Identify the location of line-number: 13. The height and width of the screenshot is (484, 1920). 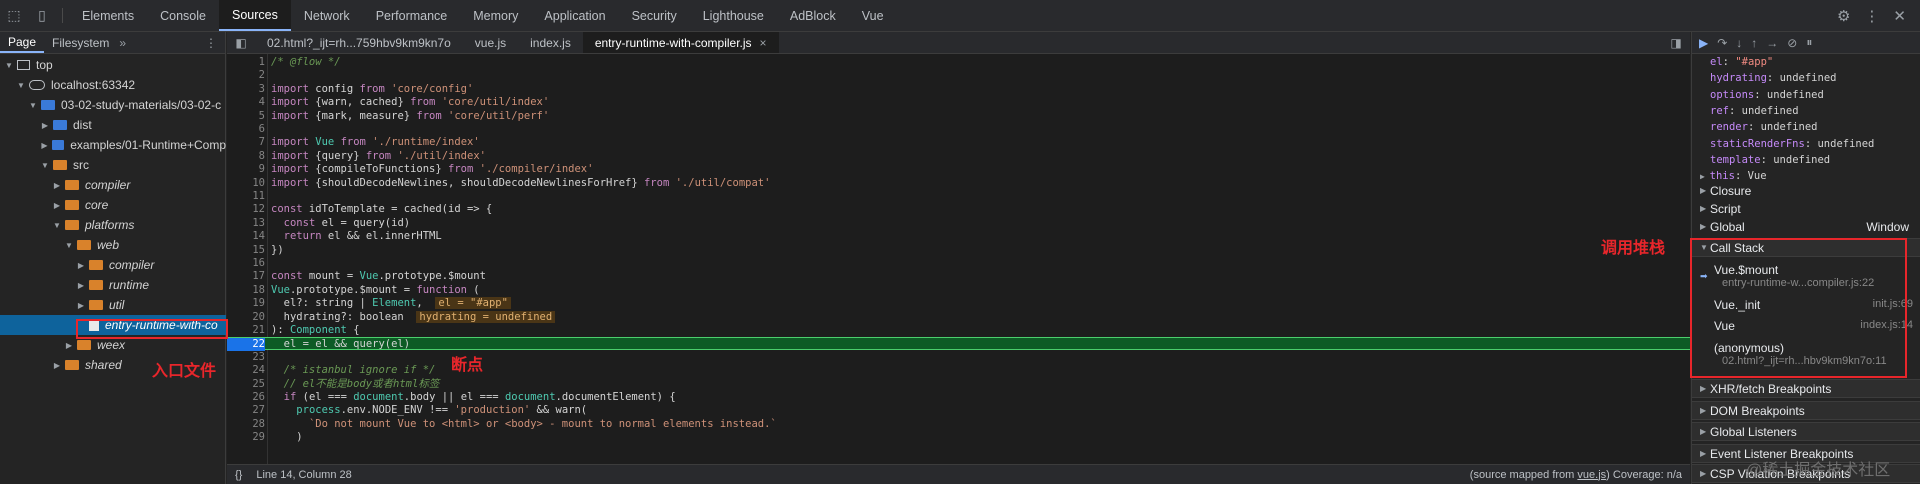
(246, 223).